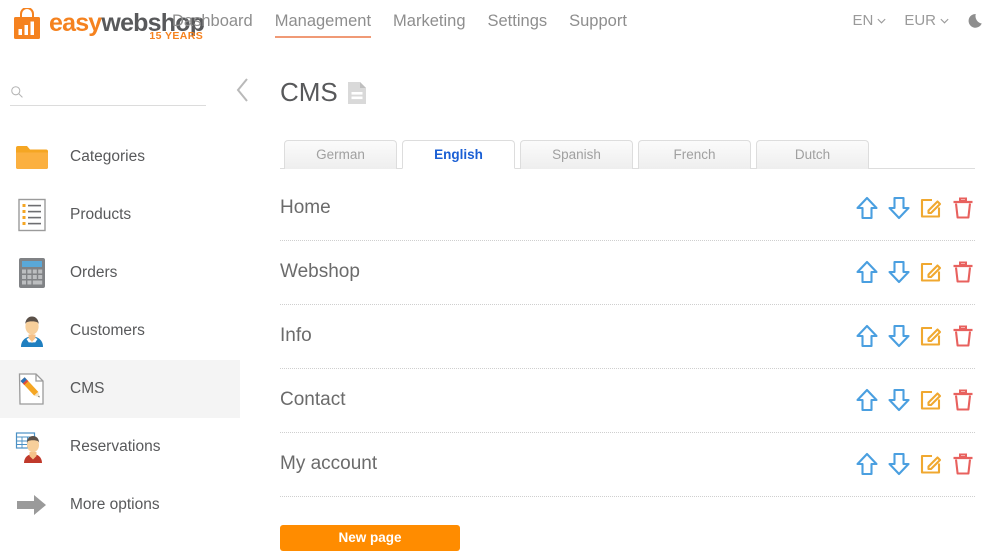 This screenshot has height=551, width=1000. Describe the element at coordinates (32, 157) in the screenshot. I see `folder-icon` at that location.